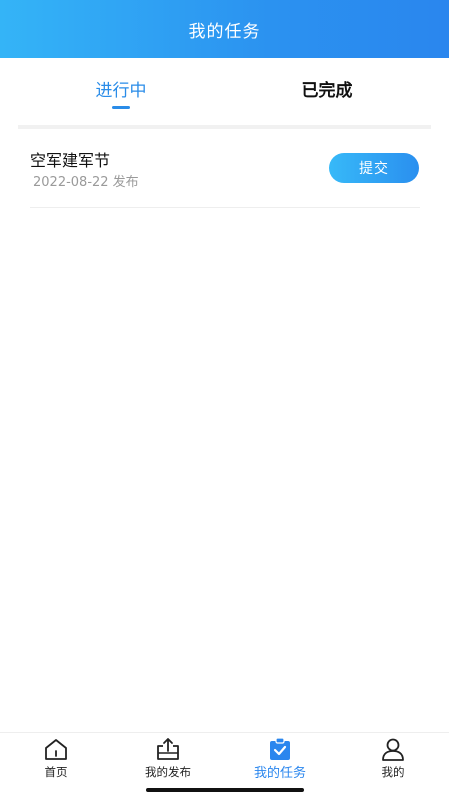 The image size is (449, 799). I want to click on task-list-item: 空军建军节 2022-08-22 发布 提交, so click(225, 173).